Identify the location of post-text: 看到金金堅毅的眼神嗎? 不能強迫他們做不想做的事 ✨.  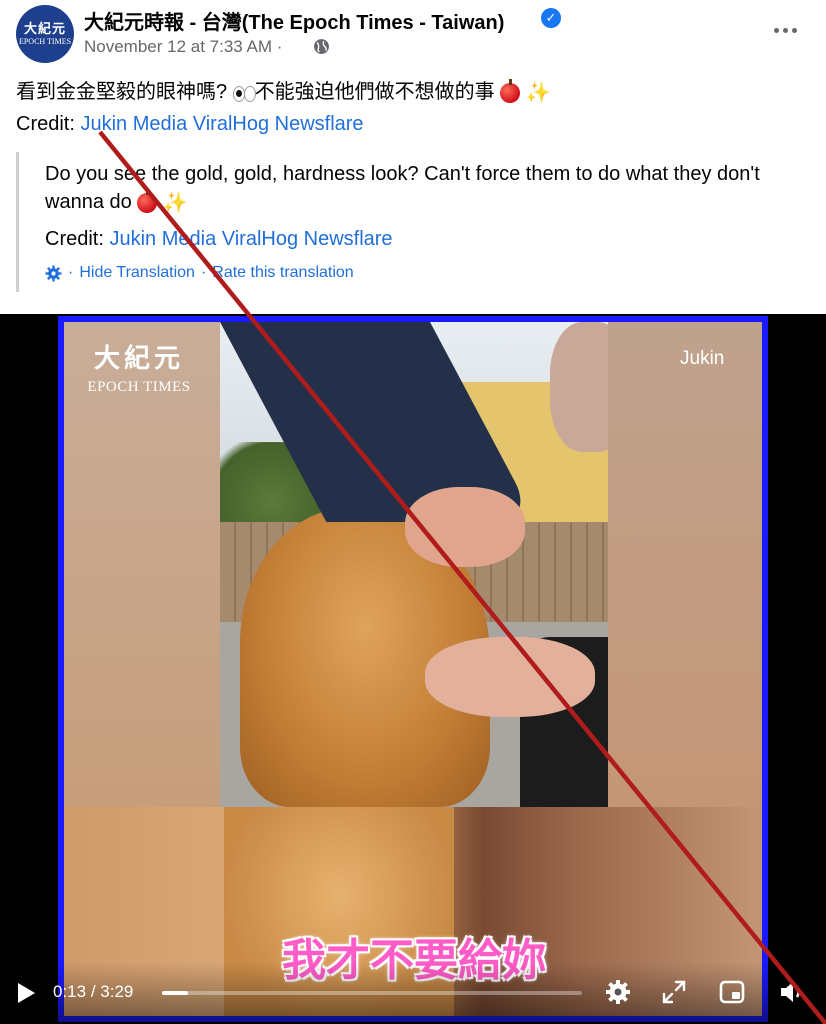
(283, 90).